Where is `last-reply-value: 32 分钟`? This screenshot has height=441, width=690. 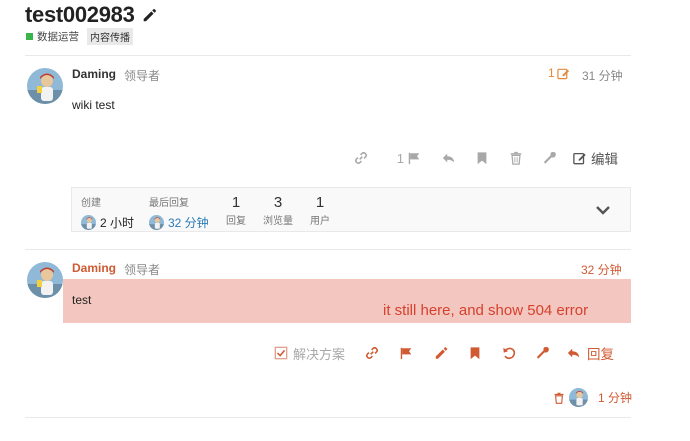
last-reply-value: 32 分钟 is located at coordinates (188, 223).